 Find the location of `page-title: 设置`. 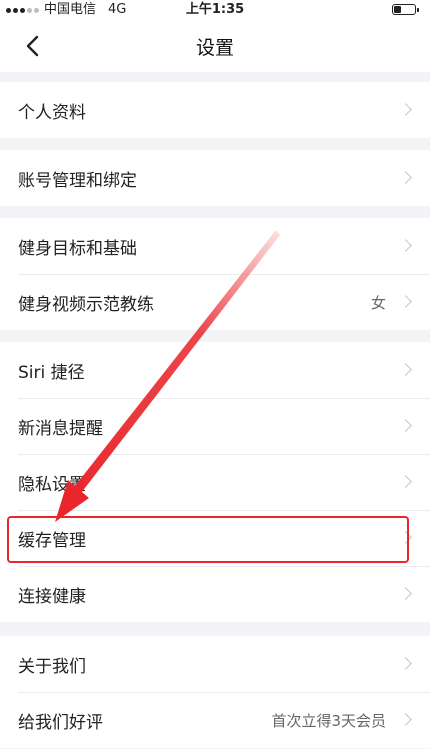

page-title: 设置 is located at coordinates (214, 48).